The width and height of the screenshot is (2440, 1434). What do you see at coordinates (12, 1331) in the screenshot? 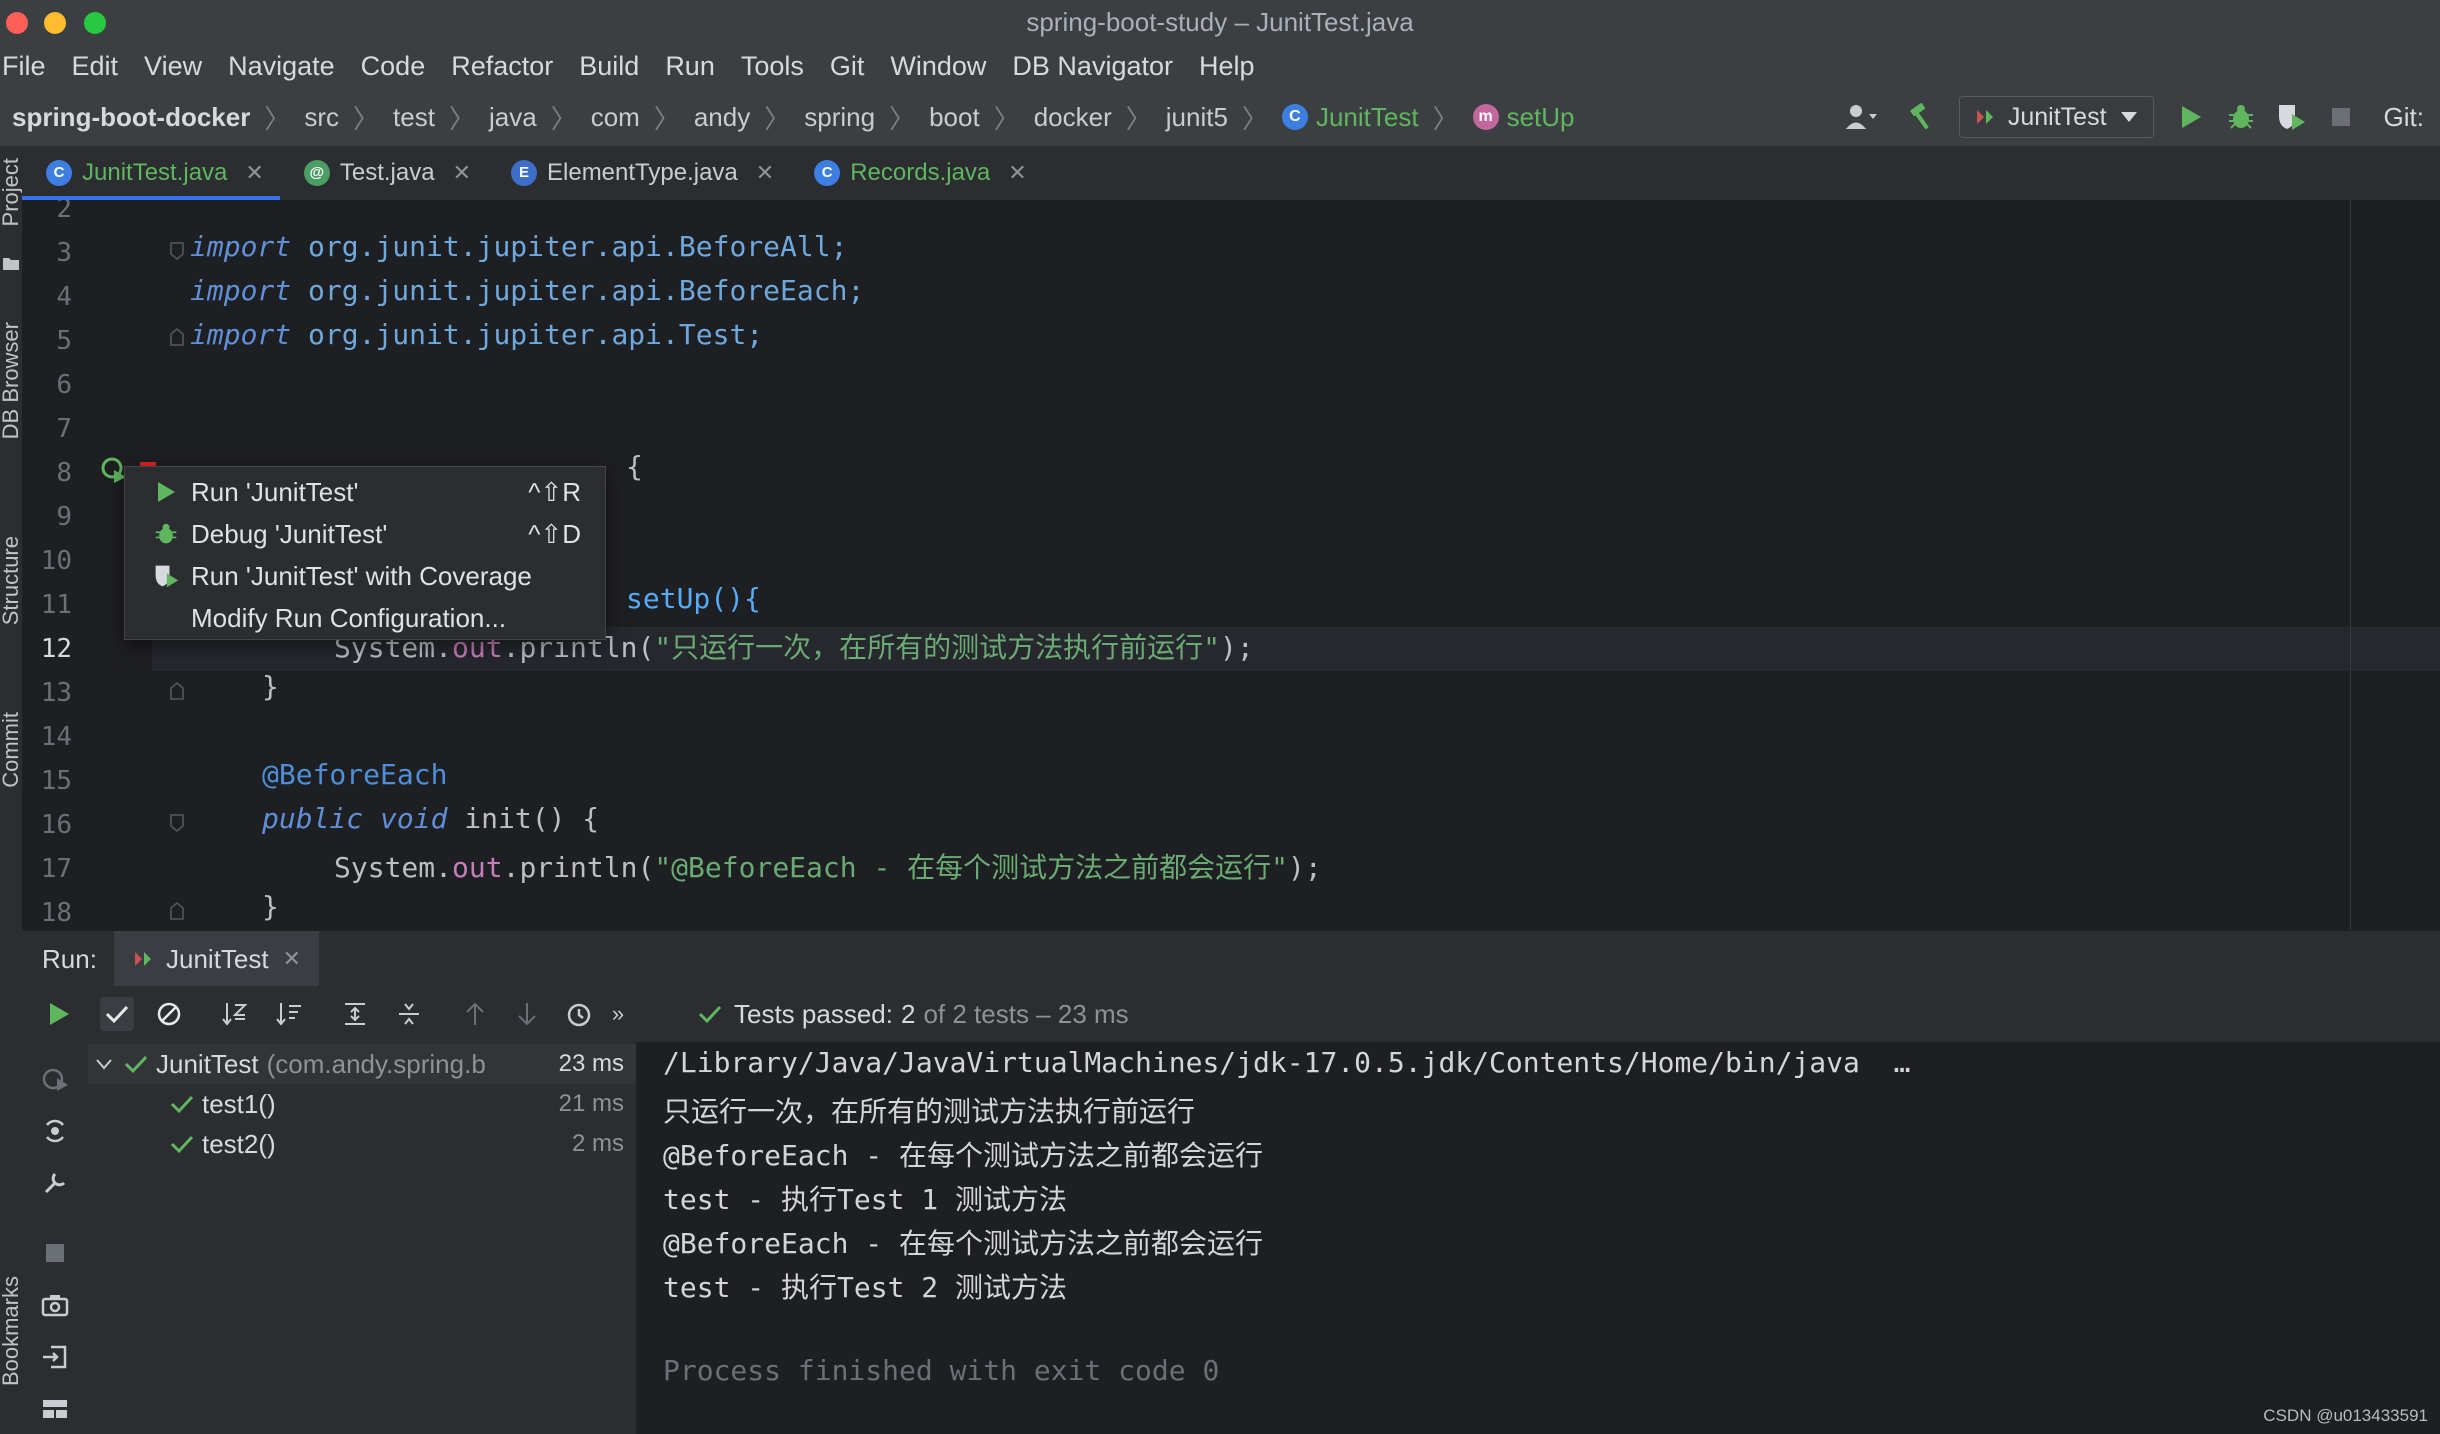
I see `tool-window-bookmarks: Bookmarks` at bounding box center [12, 1331].